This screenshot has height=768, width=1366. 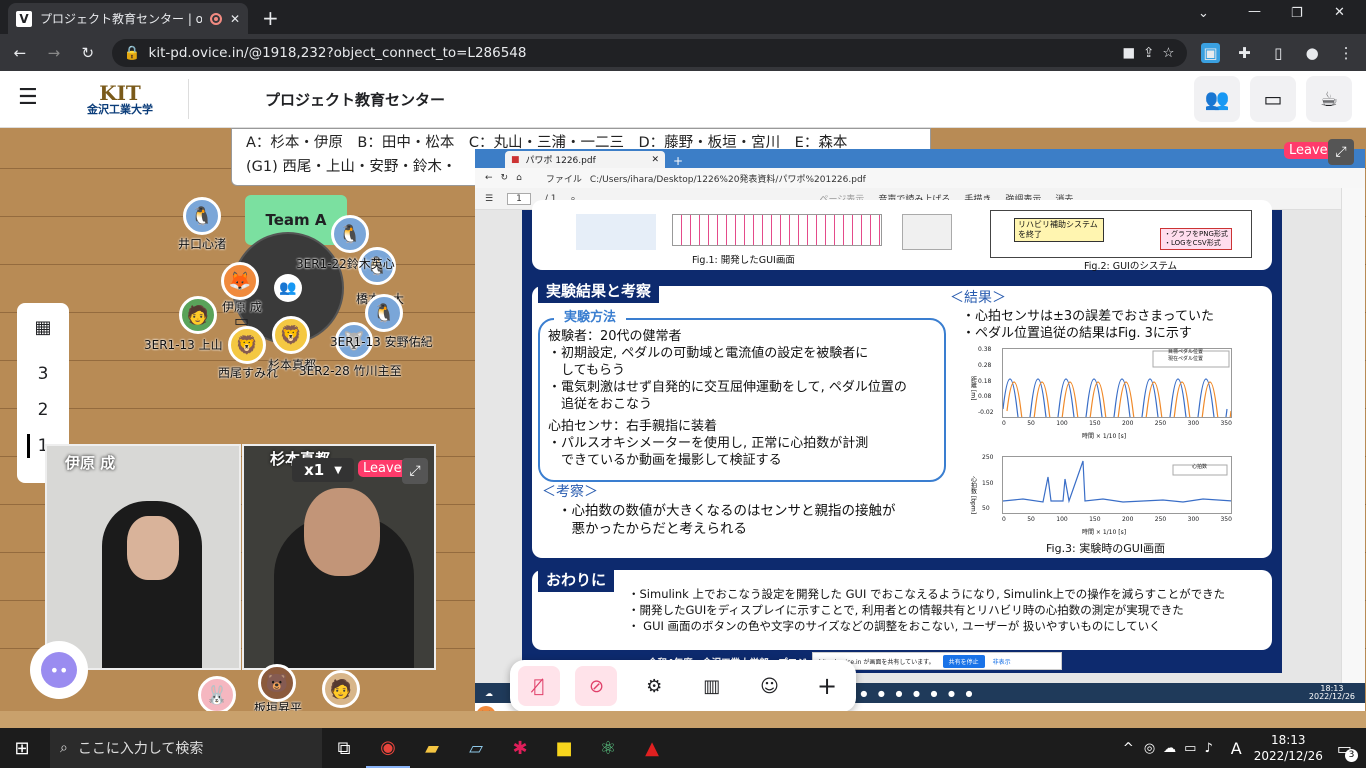 I want to click on task-view-button: ⧉, so click(x=344, y=748).